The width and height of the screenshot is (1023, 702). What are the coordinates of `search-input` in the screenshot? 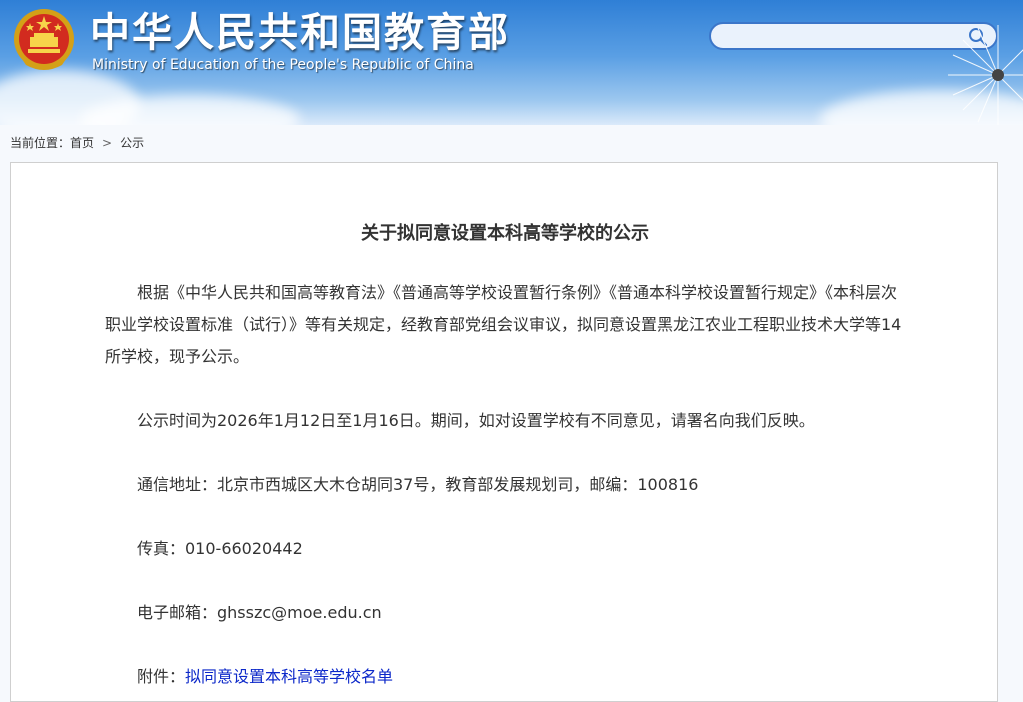 It's located at (845, 37).